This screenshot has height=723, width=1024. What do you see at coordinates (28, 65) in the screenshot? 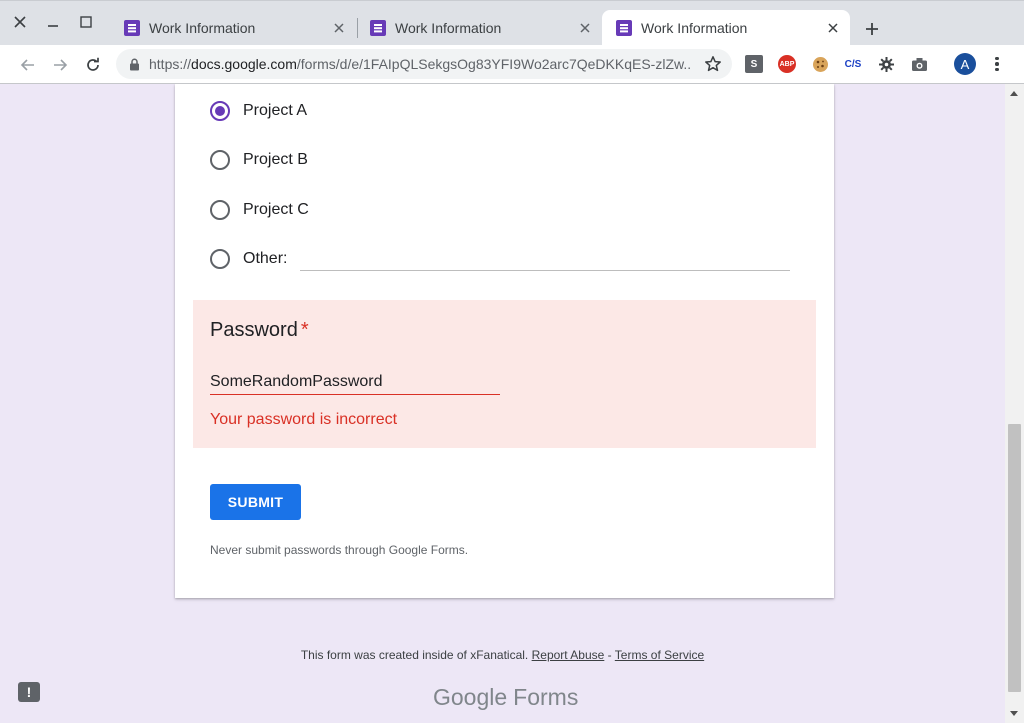
I see `back-icon` at bounding box center [28, 65].